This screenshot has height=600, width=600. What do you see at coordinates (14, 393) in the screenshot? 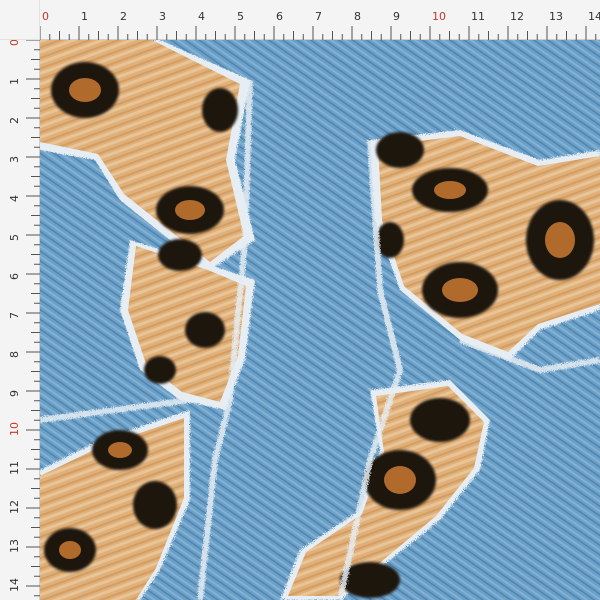
I see `left-ruler-label: 9` at bounding box center [14, 393].